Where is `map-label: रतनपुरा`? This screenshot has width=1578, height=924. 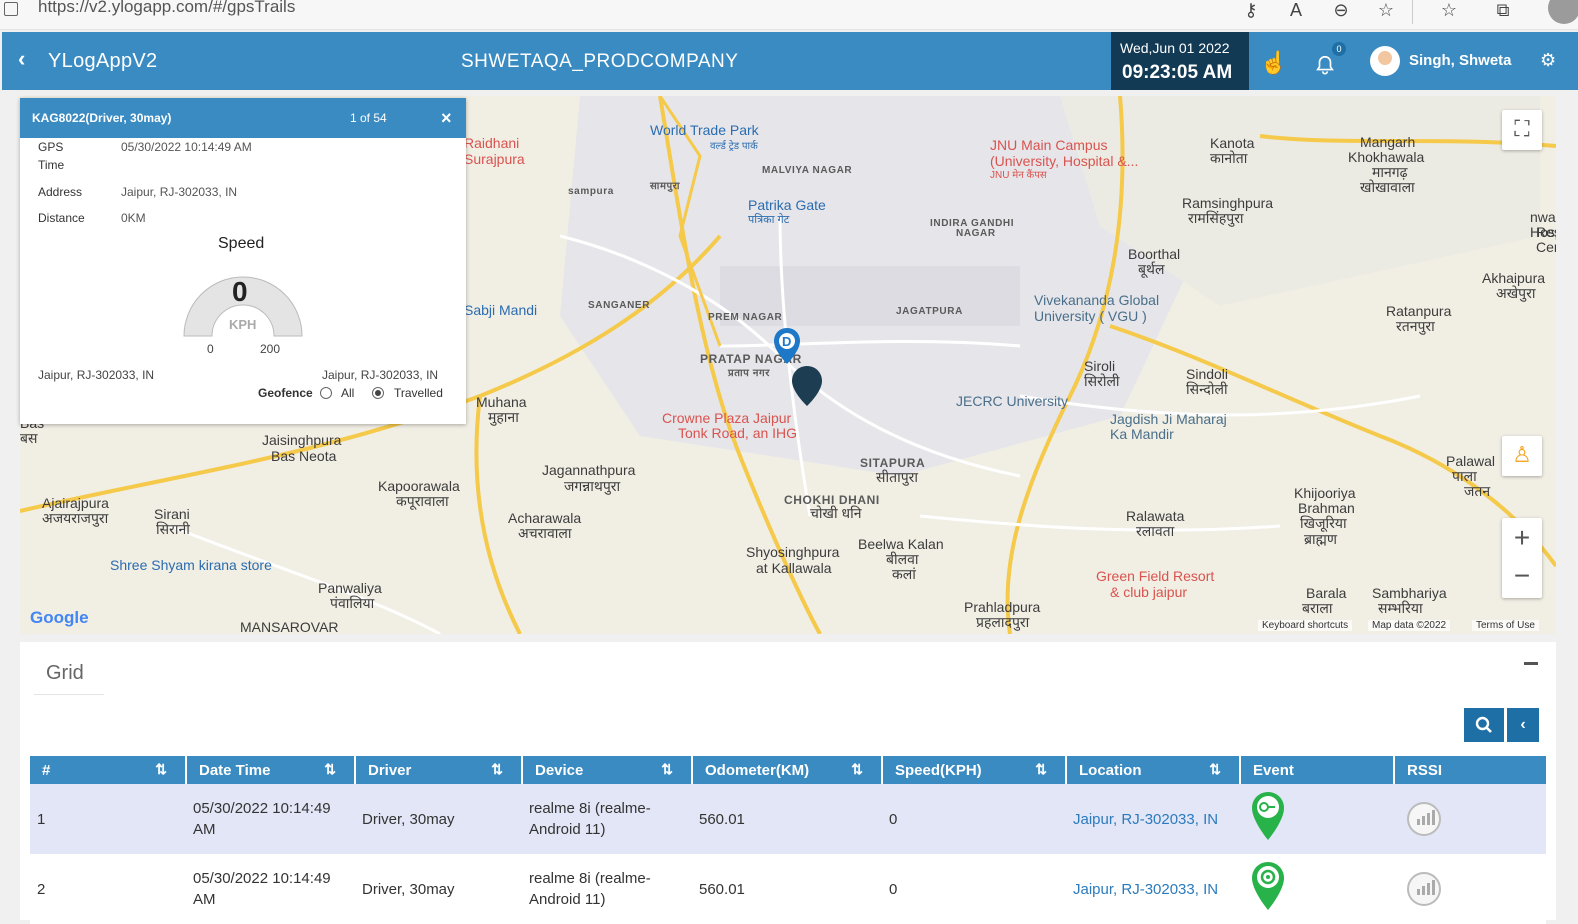
map-label: रतनपुरा is located at coordinates (1415, 326).